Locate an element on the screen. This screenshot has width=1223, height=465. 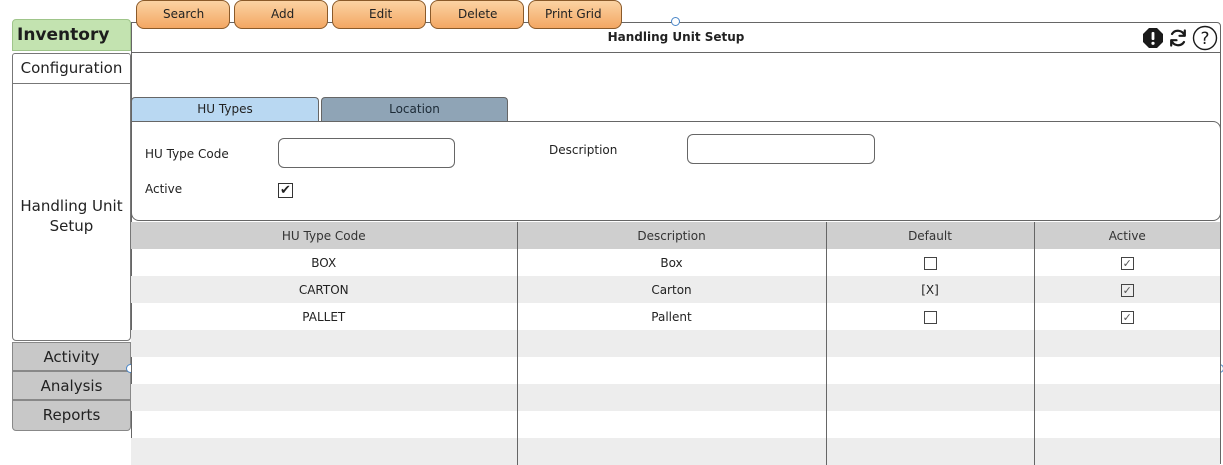
grid-header-row: HU Type Code Description Default Active is located at coordinates (675, 235).